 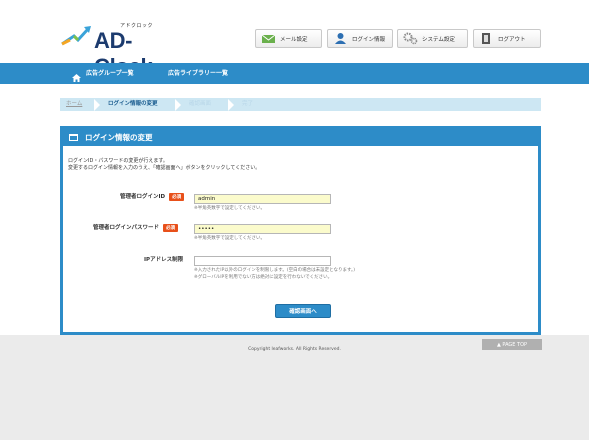 I want to click on breadcrumb-current-step: ログイン情報の変更, so click(x=133, y=104).